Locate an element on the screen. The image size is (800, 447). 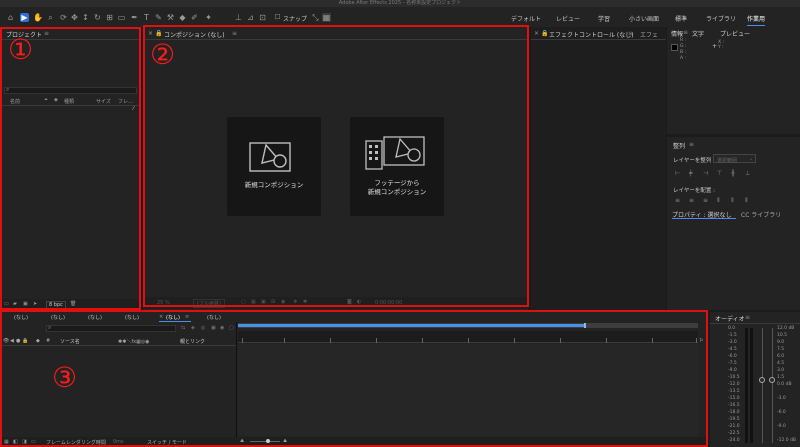
selection-tool-icon: ▶ is located at coordinates (24, 17).